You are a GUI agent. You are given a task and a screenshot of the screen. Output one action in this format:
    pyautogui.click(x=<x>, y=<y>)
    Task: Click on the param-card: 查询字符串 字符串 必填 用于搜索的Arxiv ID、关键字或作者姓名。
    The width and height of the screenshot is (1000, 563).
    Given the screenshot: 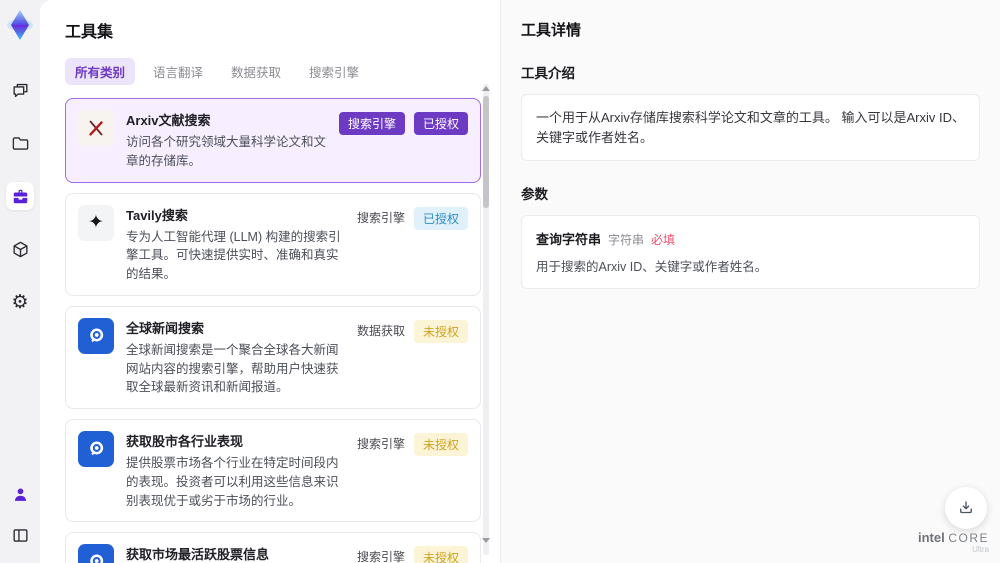 What is the action you would take?
    pyautogui.click(x=750, y=252)
    